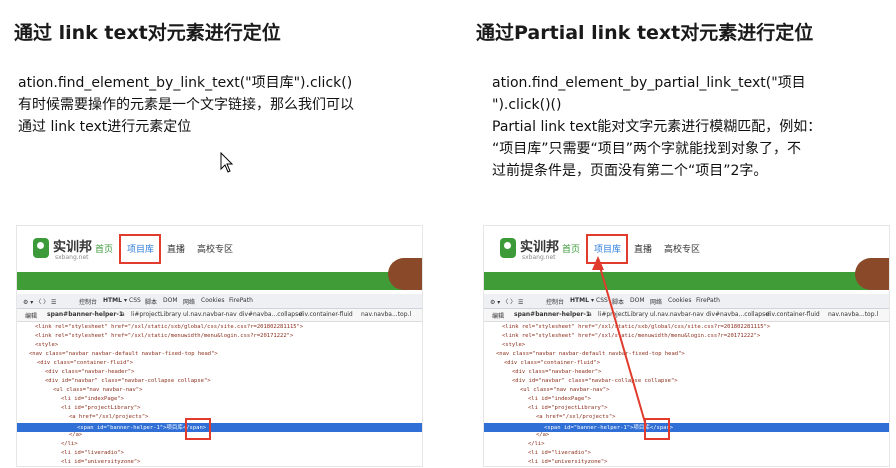 The image size is (896, 468). I want to click on left-title: 通过 link text对元素进行定位, so click(147, 33).